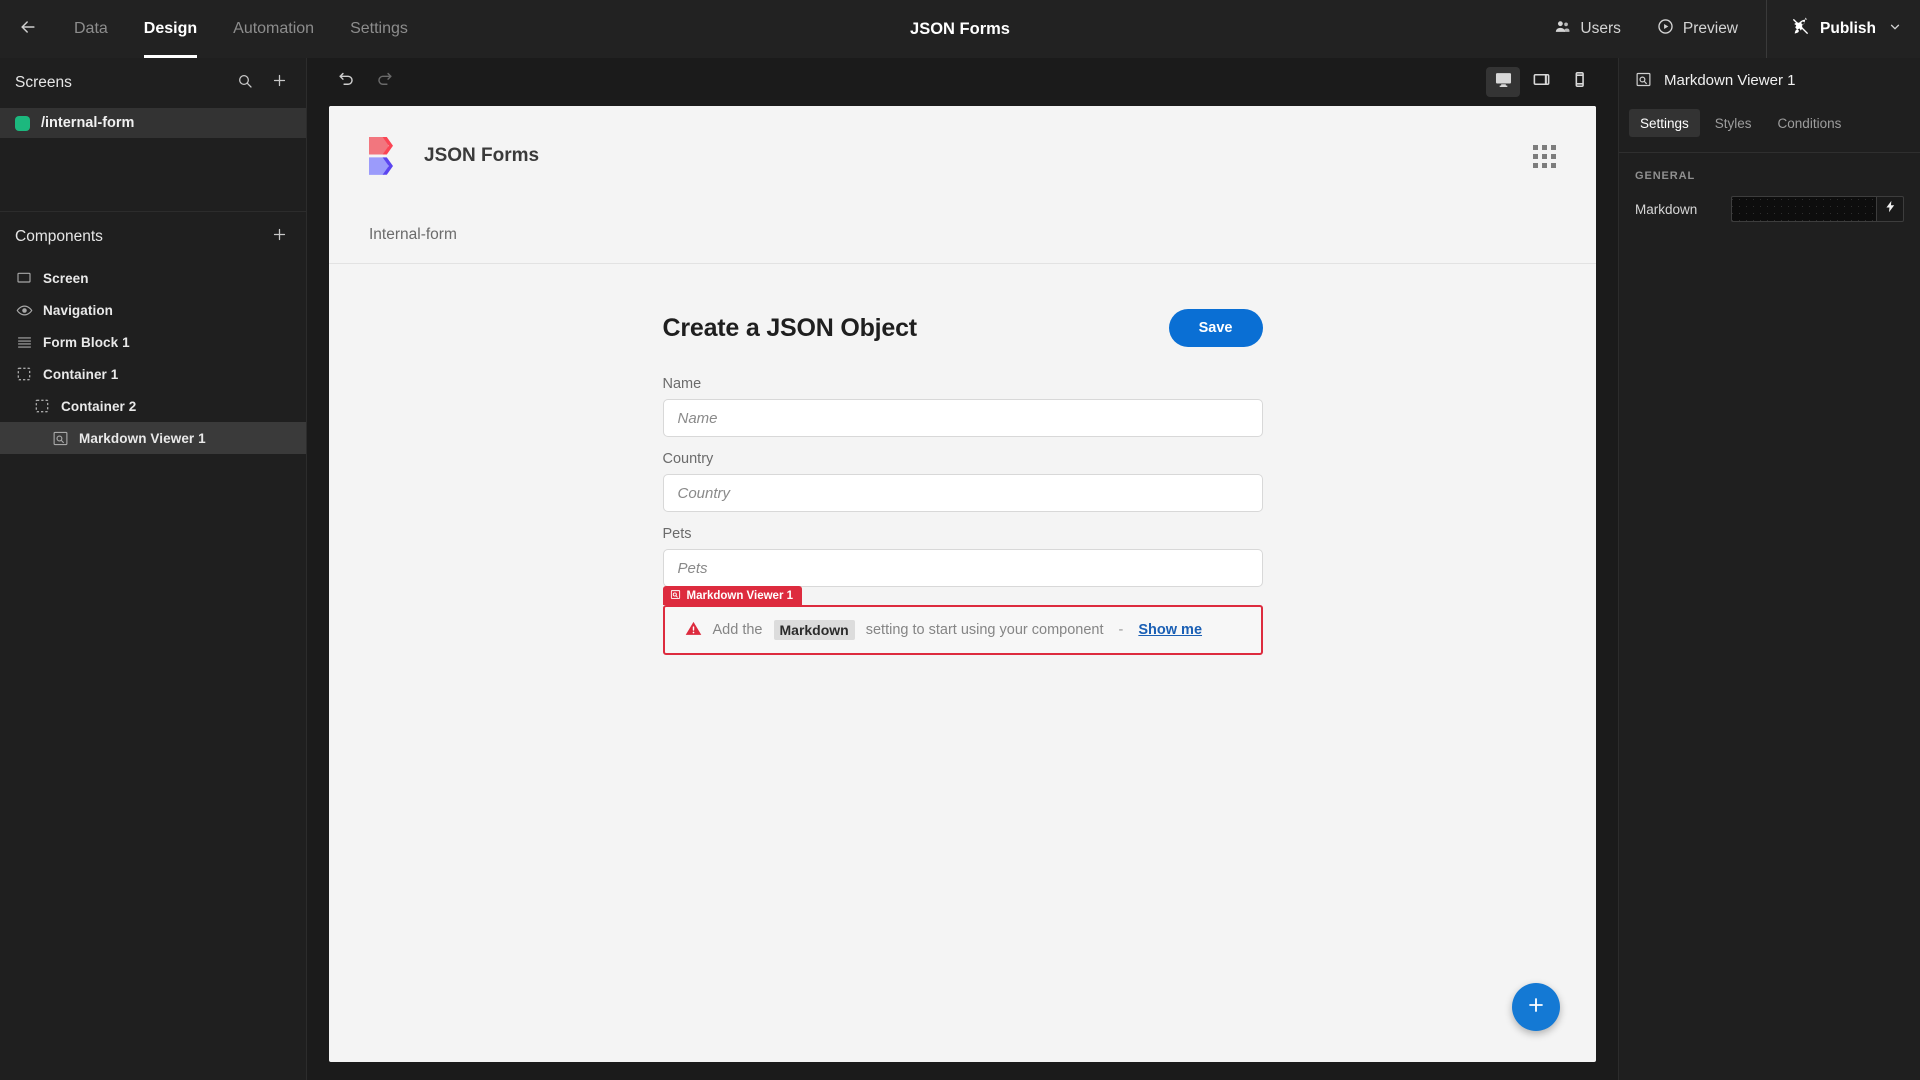 This screenshot has height=1080, width=1920. What do you see at coordinates (482, 155) in the screenshot?
I see `brand-name: JSON Forms` at bounding box center [482, 155].